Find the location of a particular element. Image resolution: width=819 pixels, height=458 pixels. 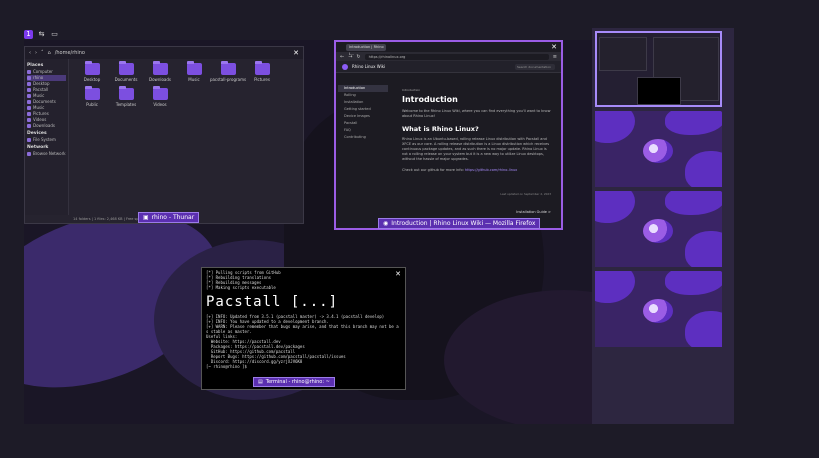

back-icon: ‹ is located at coordinates (30, 53).